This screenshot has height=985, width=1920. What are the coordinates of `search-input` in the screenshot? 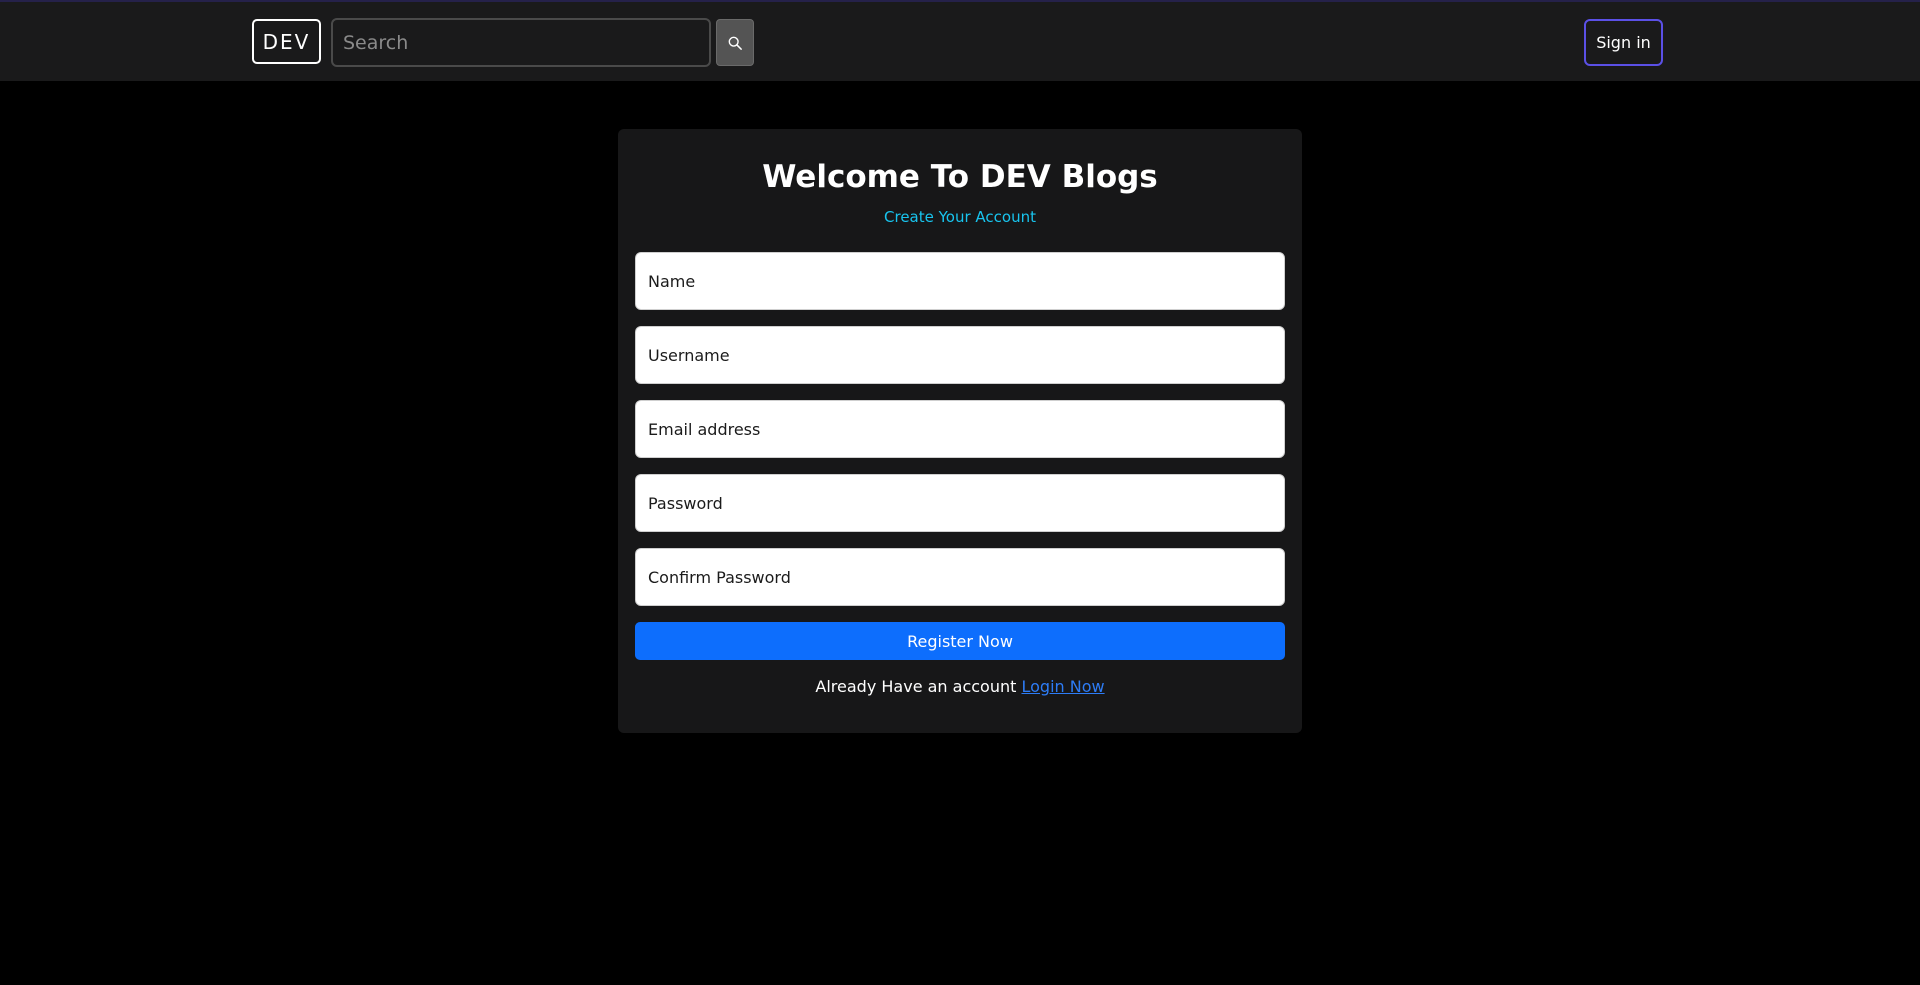 It's located at (521, 42).